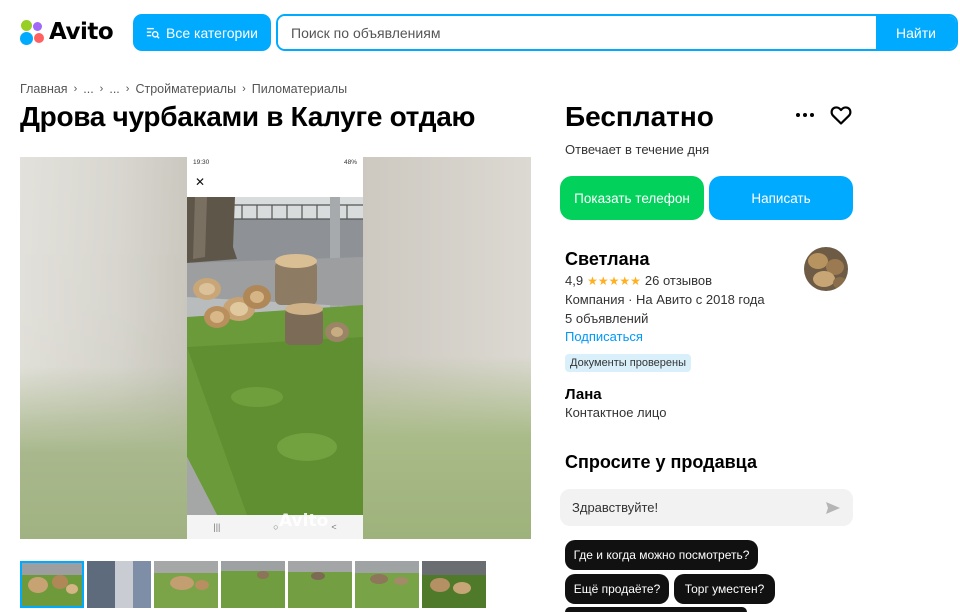 This screenshot has height=612, width=960. What do you see at coordinates (639, 116) in the screenshot?
I see `price: Бесплатно` at bounding box center [639, 116].